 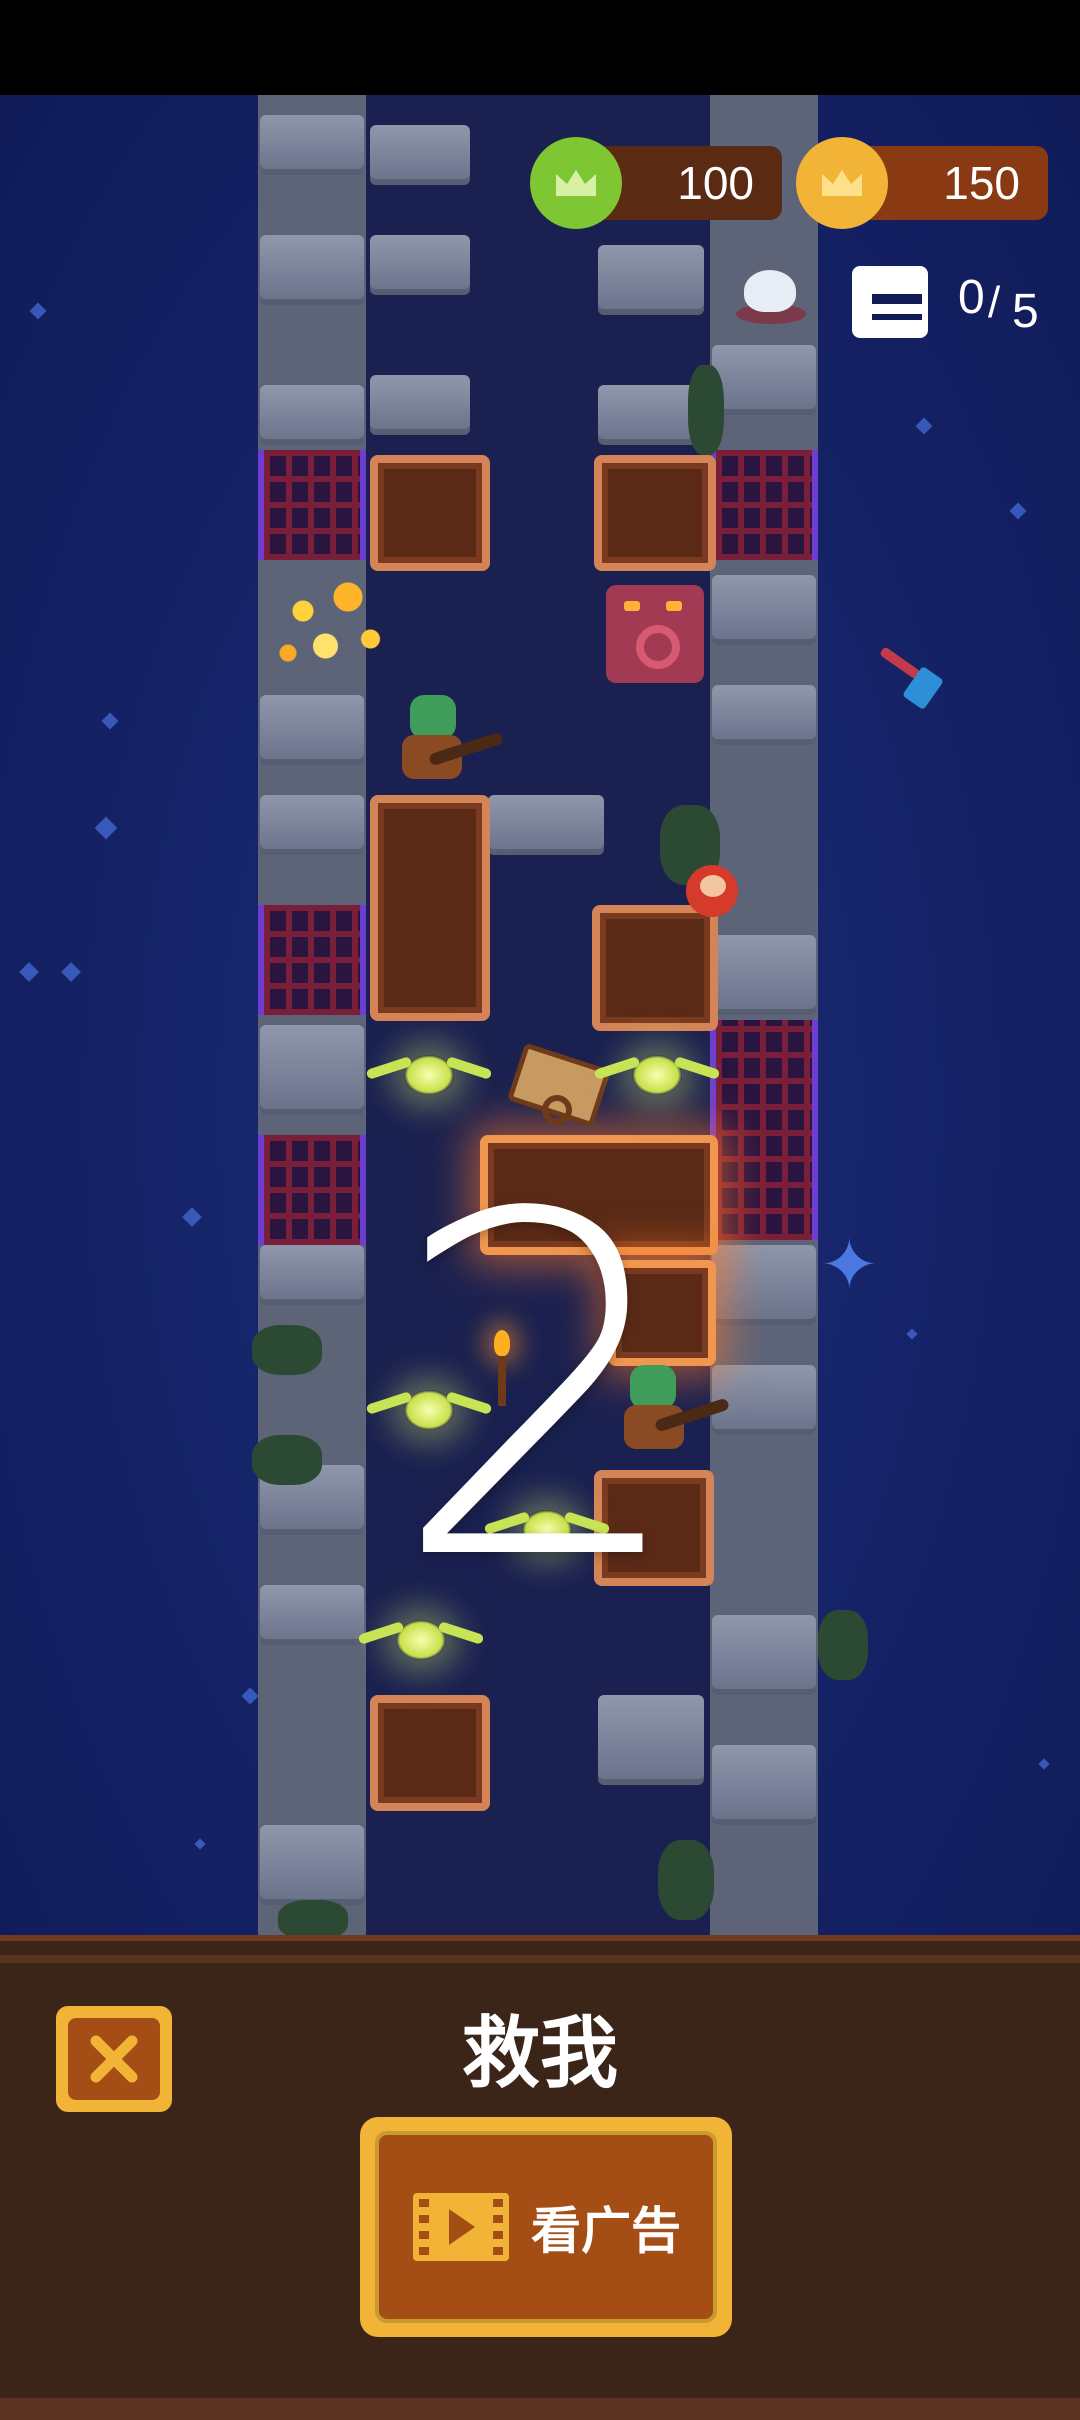 I want to click on hammer-icon, so click(x=907, y=675).